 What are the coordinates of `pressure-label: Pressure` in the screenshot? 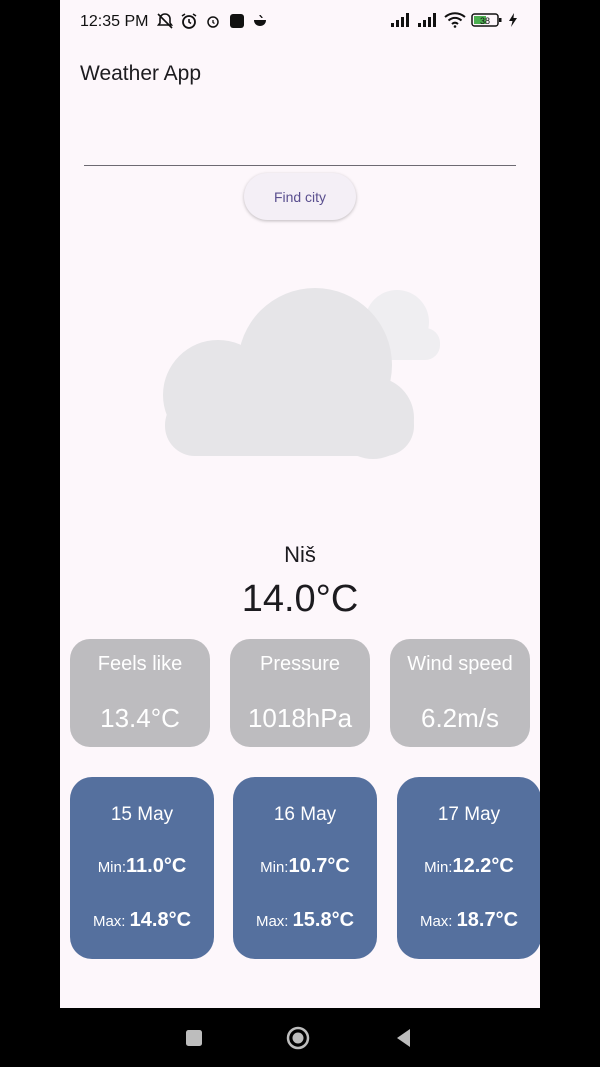 It's located at (300, 664).